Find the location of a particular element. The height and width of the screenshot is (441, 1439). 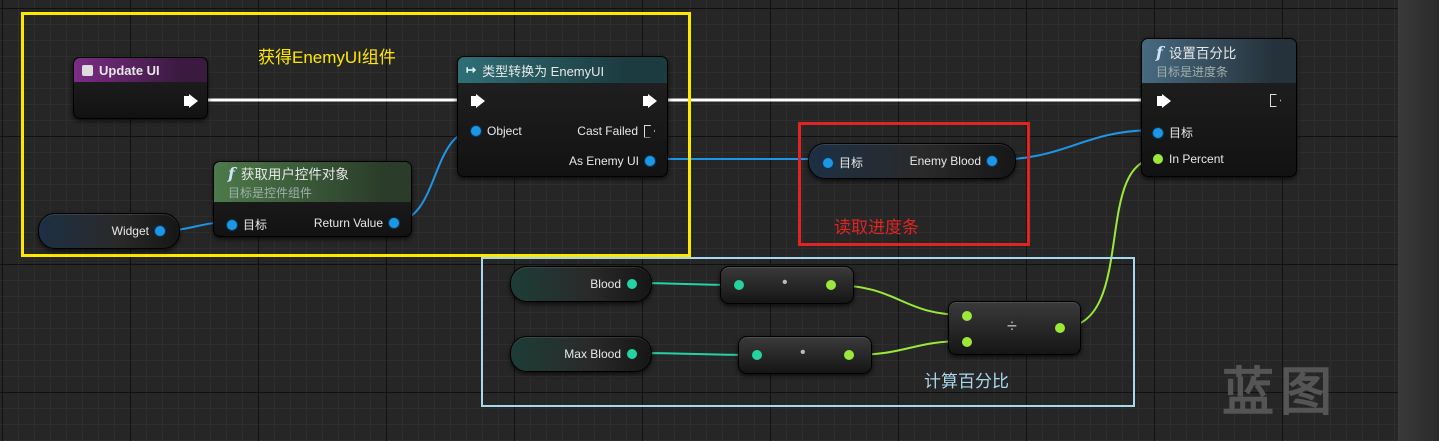

return-value-label: Return Value is located at coordinates (348, 223).